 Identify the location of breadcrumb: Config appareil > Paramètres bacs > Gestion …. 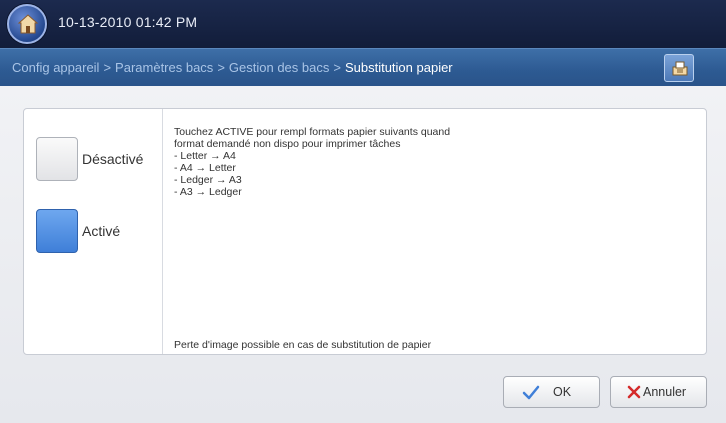
(232, 67).